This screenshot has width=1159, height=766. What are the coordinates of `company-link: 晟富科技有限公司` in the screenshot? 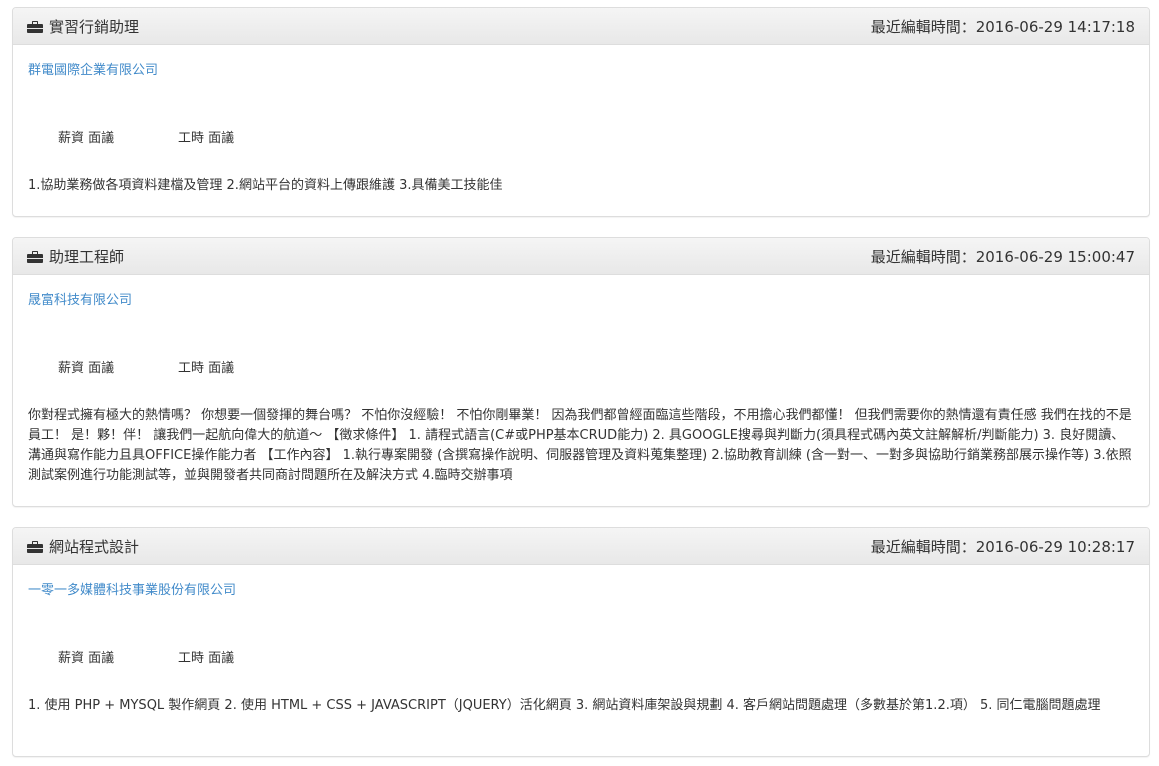 It's located at (80, 298).